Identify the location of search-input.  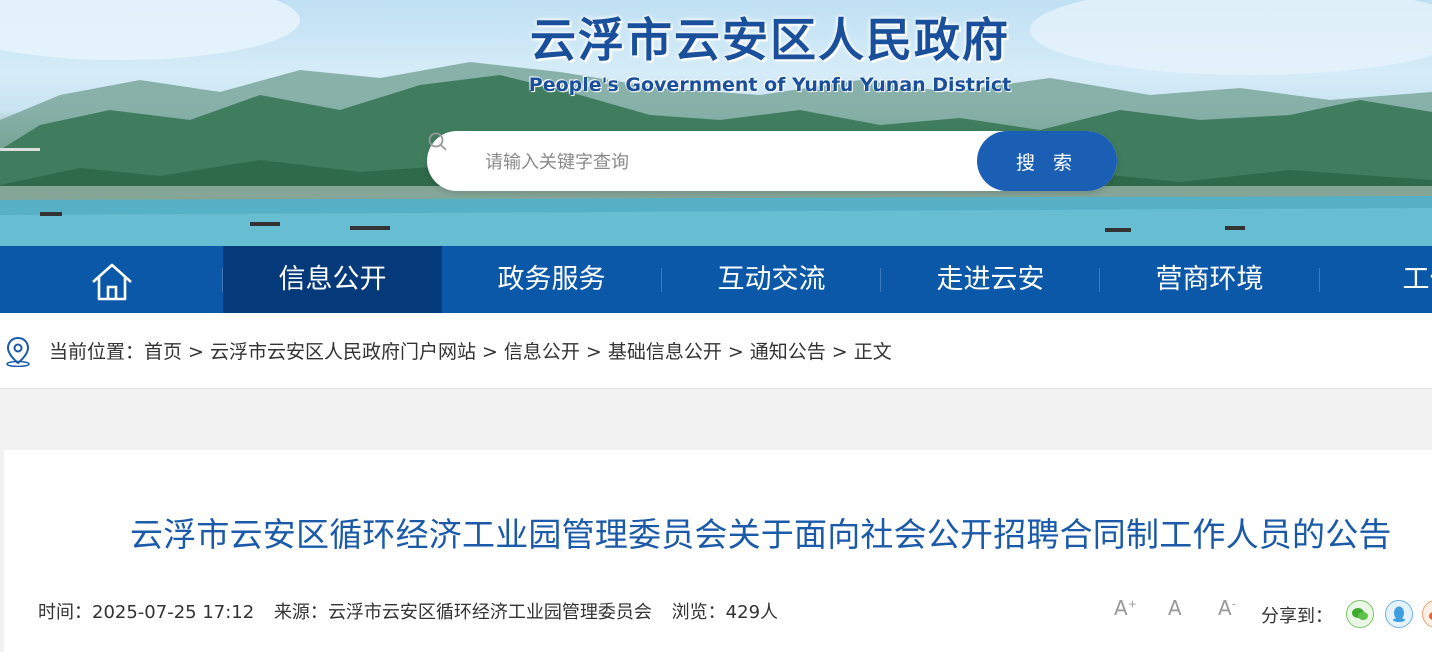
(725, 162).